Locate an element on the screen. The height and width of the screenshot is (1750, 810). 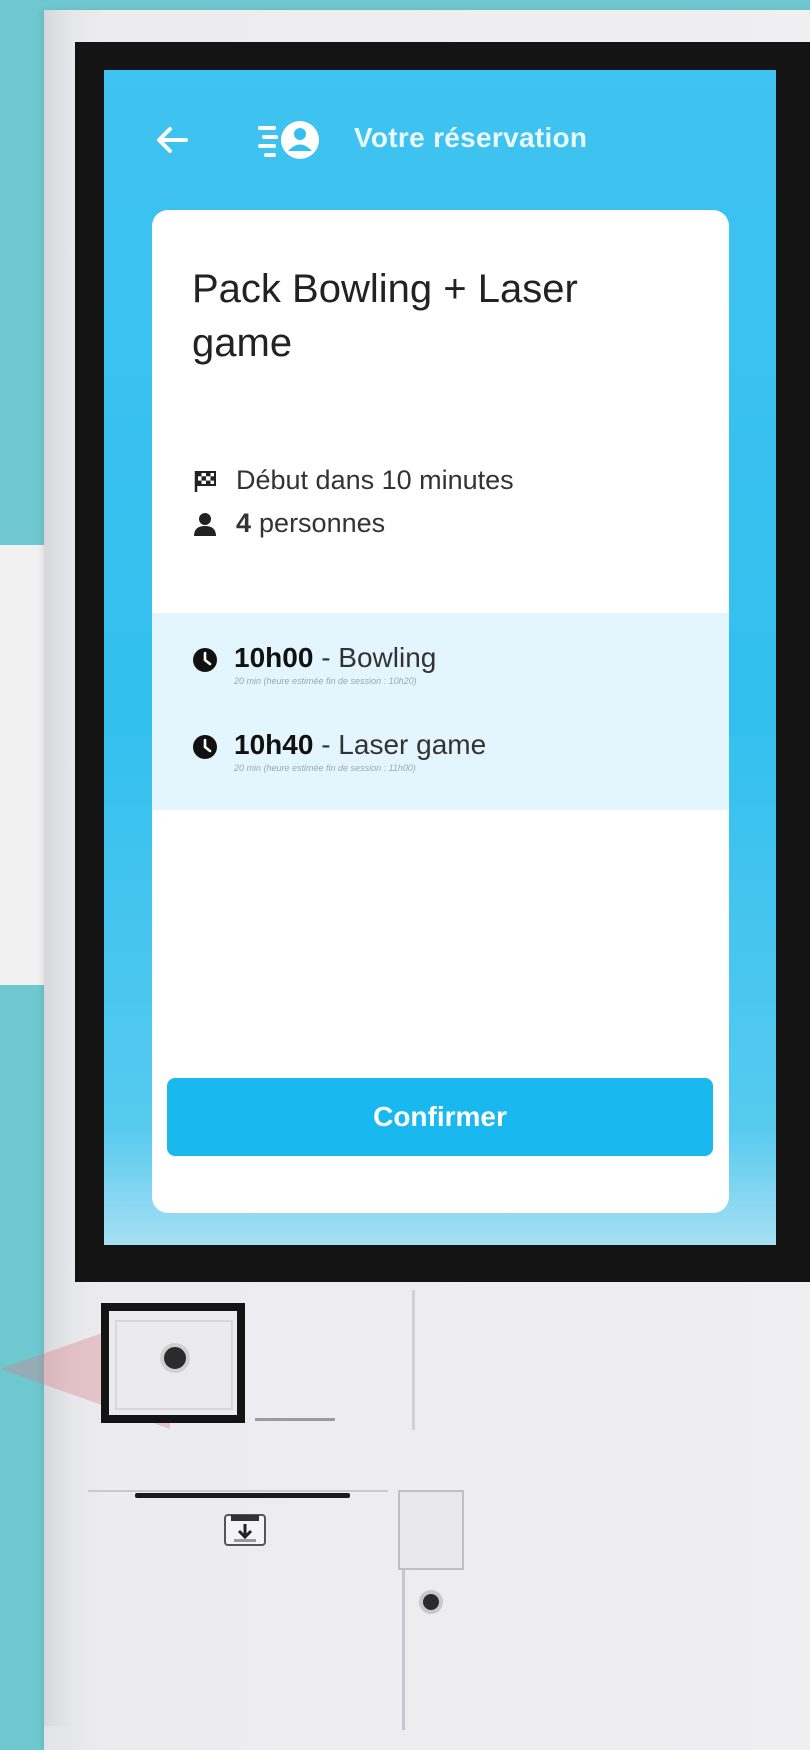
session-time: 10h40 is located at coordinates (274, 744).